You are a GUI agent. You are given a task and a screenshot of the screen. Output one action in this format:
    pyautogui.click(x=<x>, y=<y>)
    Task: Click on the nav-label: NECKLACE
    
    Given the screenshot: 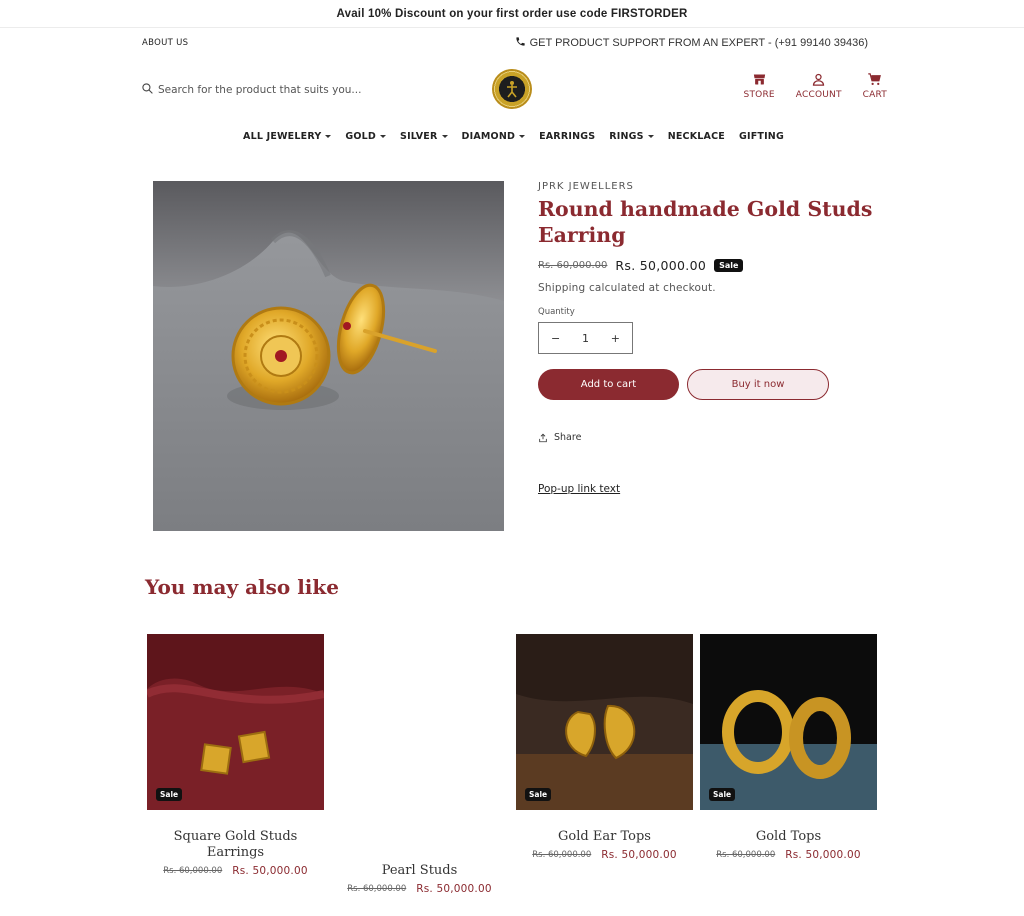 What is the action you would take?
    pyautogui.click(x=696, y=136)
    